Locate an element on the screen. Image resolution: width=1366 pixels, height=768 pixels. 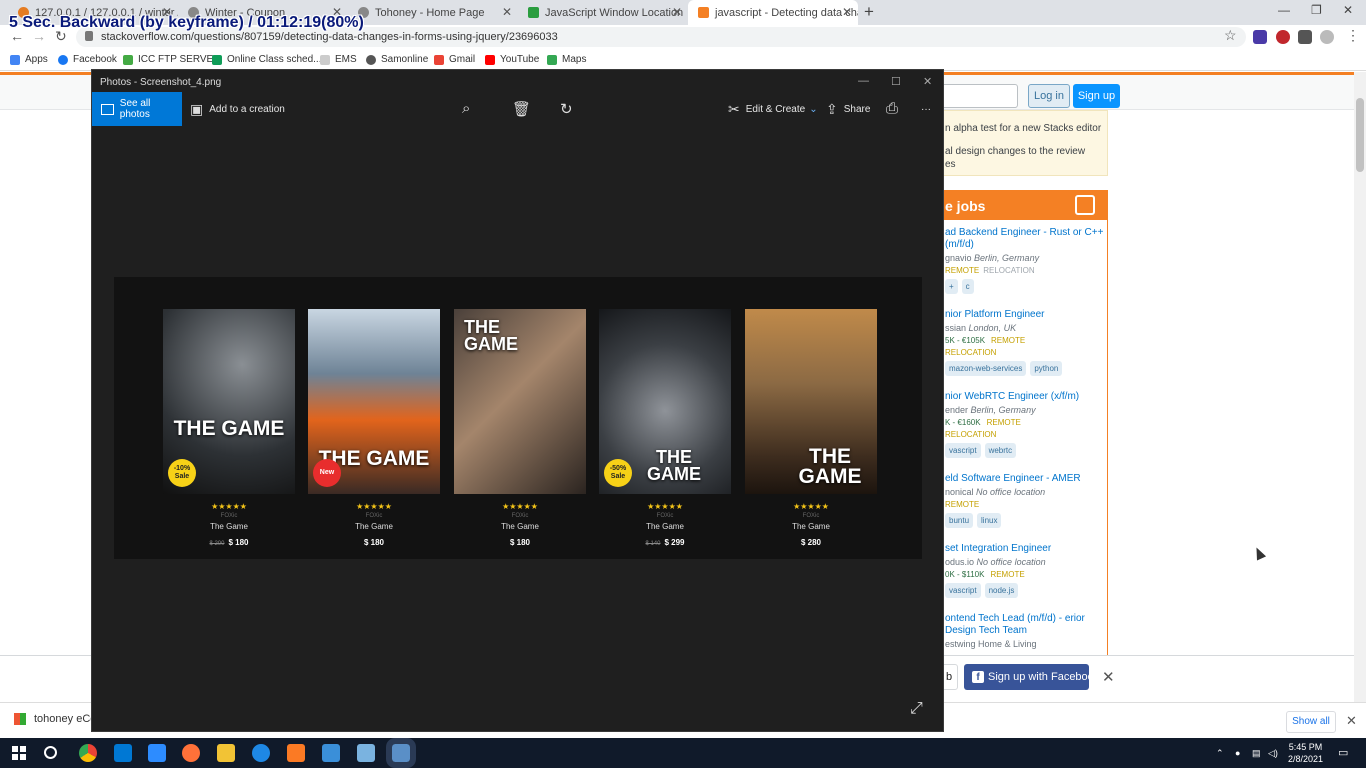
bookmark-label: ICC FTP SERVER is located at coordinates (179, 59).